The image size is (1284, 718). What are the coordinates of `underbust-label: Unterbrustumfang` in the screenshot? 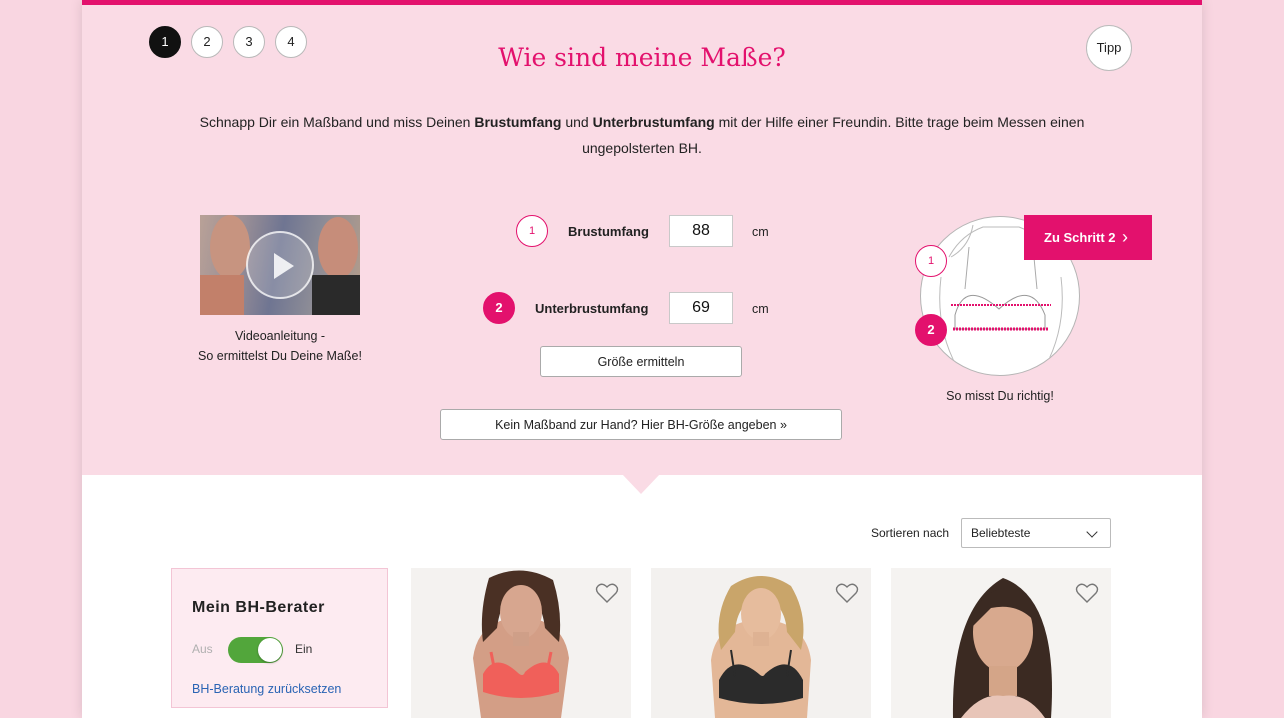 It's located at (592, 308).